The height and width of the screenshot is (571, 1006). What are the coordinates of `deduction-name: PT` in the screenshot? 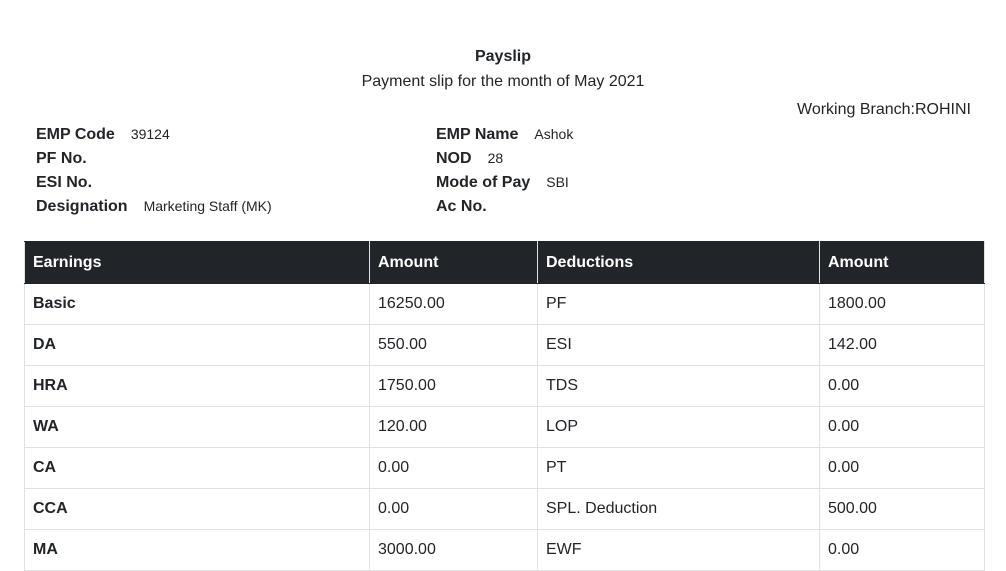 It's located at (678, 468).